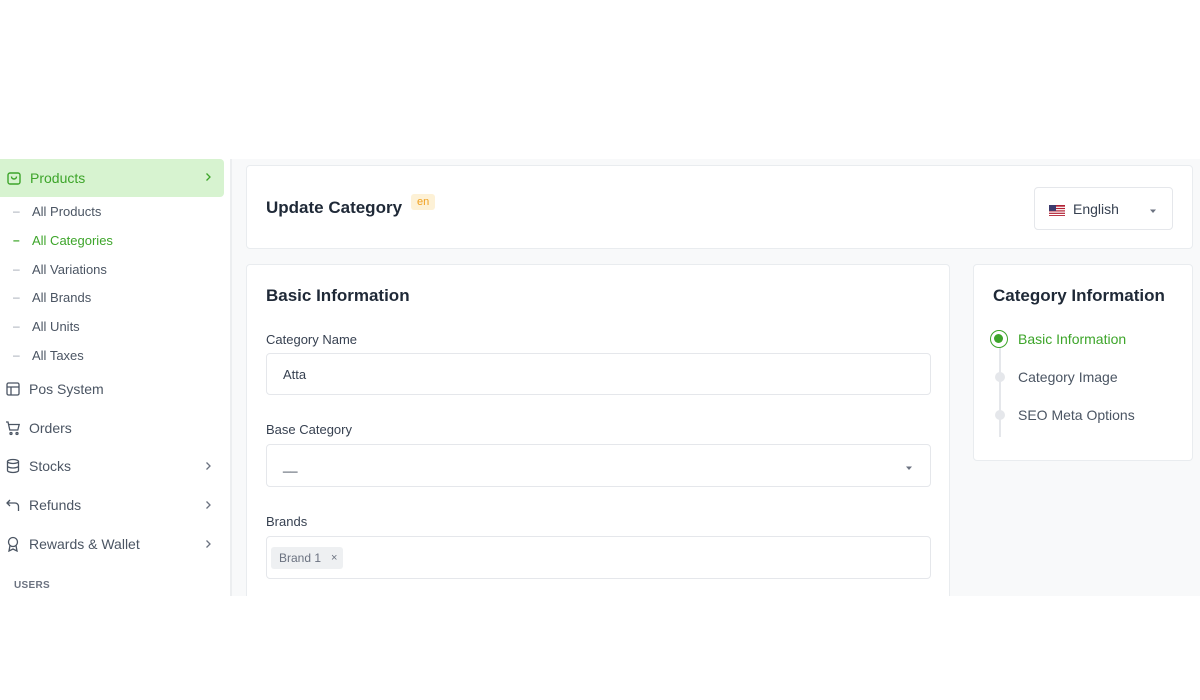 Image resolution: width=1200 pixels, height=700 pixels. I want to click on database-icon, so click(13, 466).